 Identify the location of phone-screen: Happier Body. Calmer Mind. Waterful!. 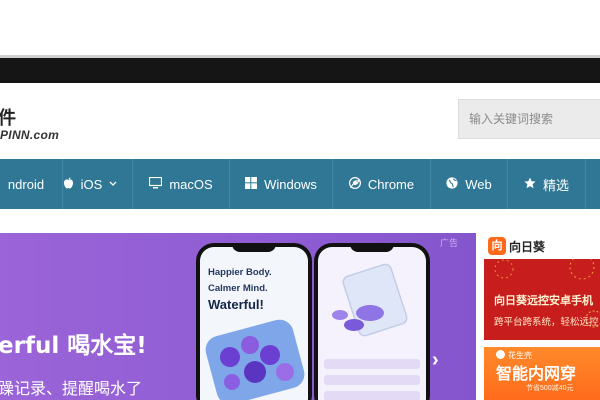
(254, 323).